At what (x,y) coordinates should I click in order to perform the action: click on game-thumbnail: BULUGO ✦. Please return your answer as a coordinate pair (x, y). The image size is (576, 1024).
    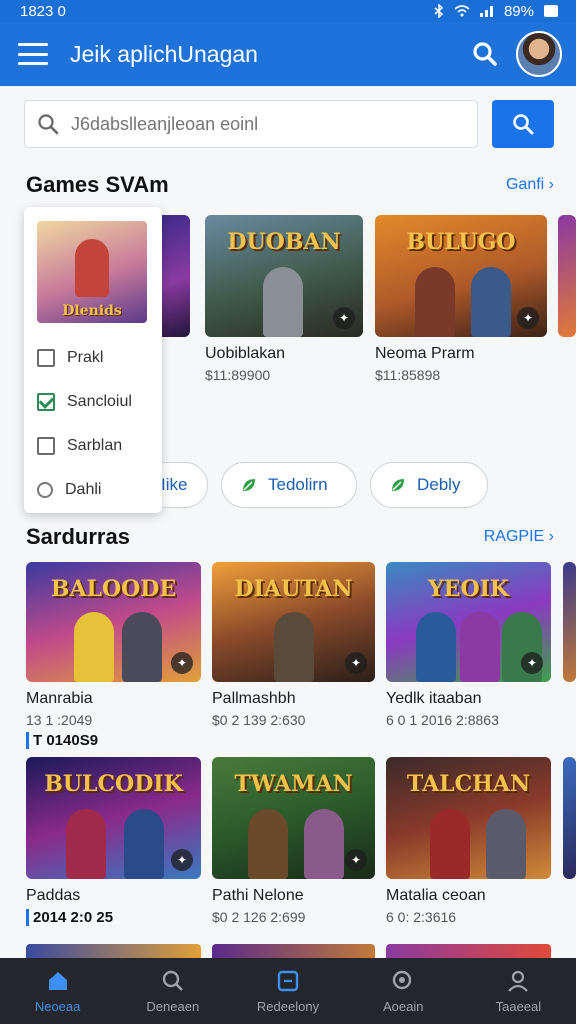
    Looking at the image, I should click on (461, 276).